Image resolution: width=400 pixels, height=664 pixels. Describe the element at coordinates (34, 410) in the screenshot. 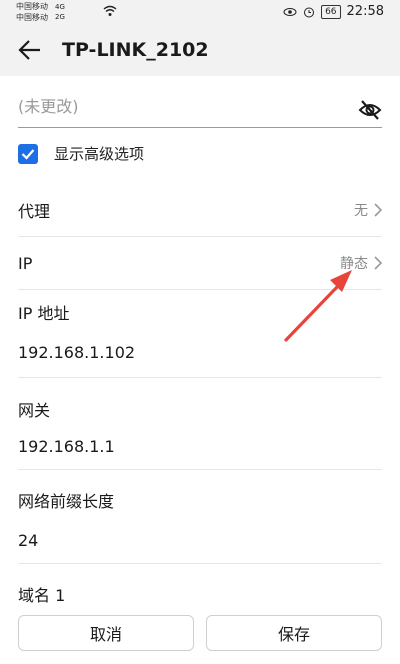

I see `gateway-label: 网关` at that location.